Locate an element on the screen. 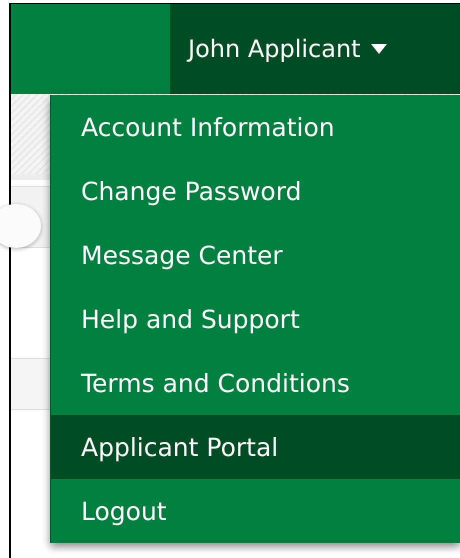 The height and width of the screenshot is (558, 460). menu-item: Applicant Portal is located at coordinates (255, 447).